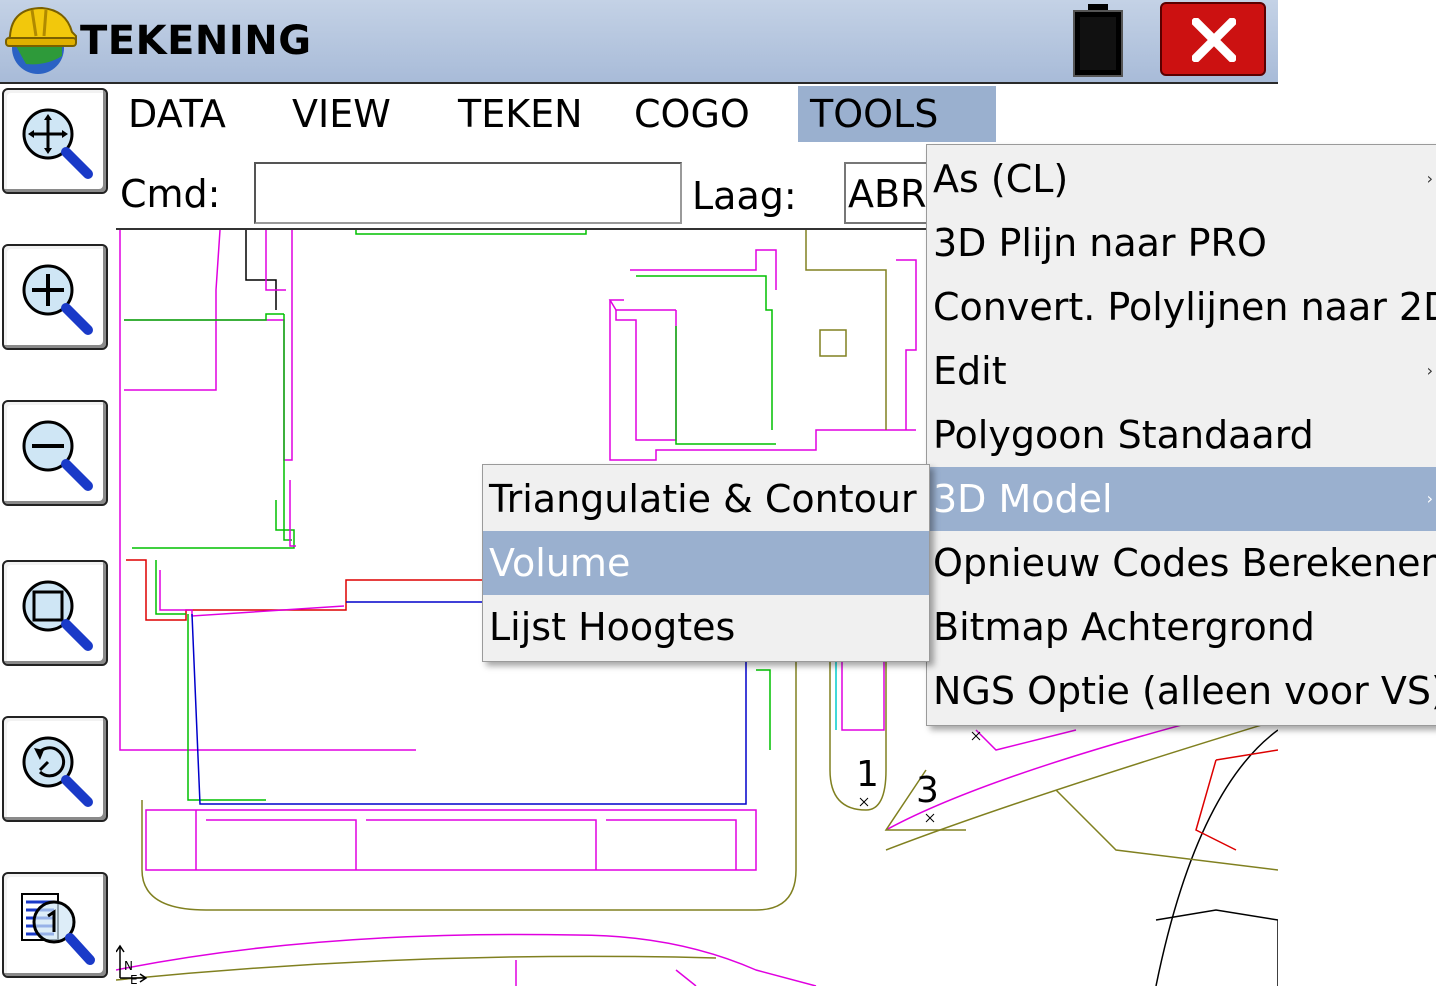 The width and height of the screenshot is (1436, 986). I want to click on zoom-list-icon, so click(58, 929).